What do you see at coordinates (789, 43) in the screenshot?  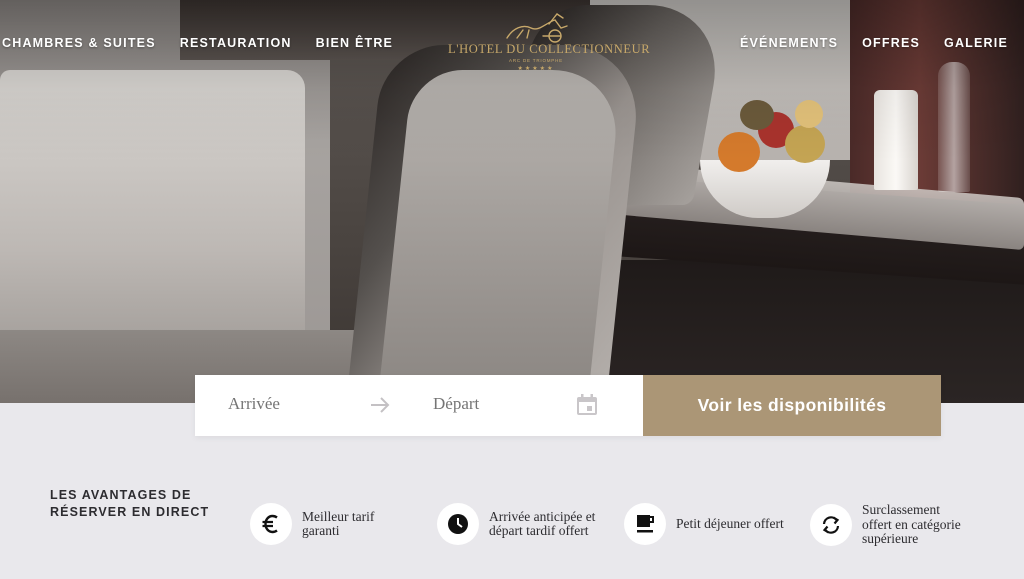 I see `nav-evenements: ÉVÉNEMENTS` at bounding box center [789, 43].